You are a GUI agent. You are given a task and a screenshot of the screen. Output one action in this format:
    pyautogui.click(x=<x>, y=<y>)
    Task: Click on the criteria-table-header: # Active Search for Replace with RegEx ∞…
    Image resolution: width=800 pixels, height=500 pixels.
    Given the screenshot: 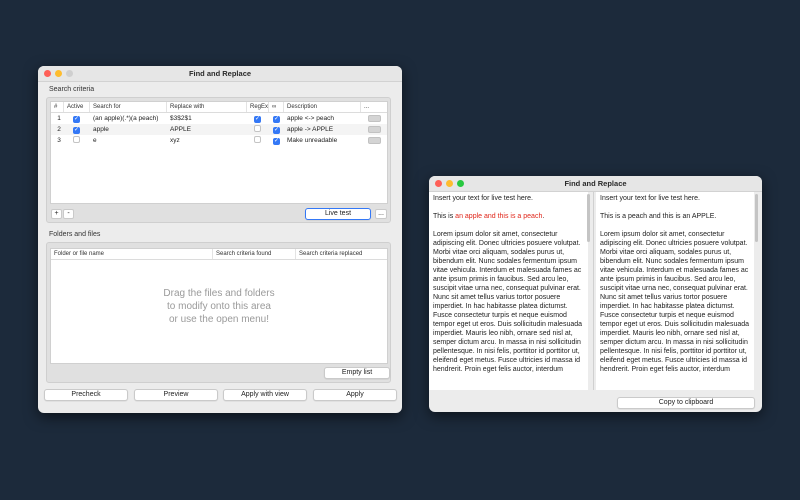 What is the action you would take?
    pyautogui.click(x=219, y=107)
    